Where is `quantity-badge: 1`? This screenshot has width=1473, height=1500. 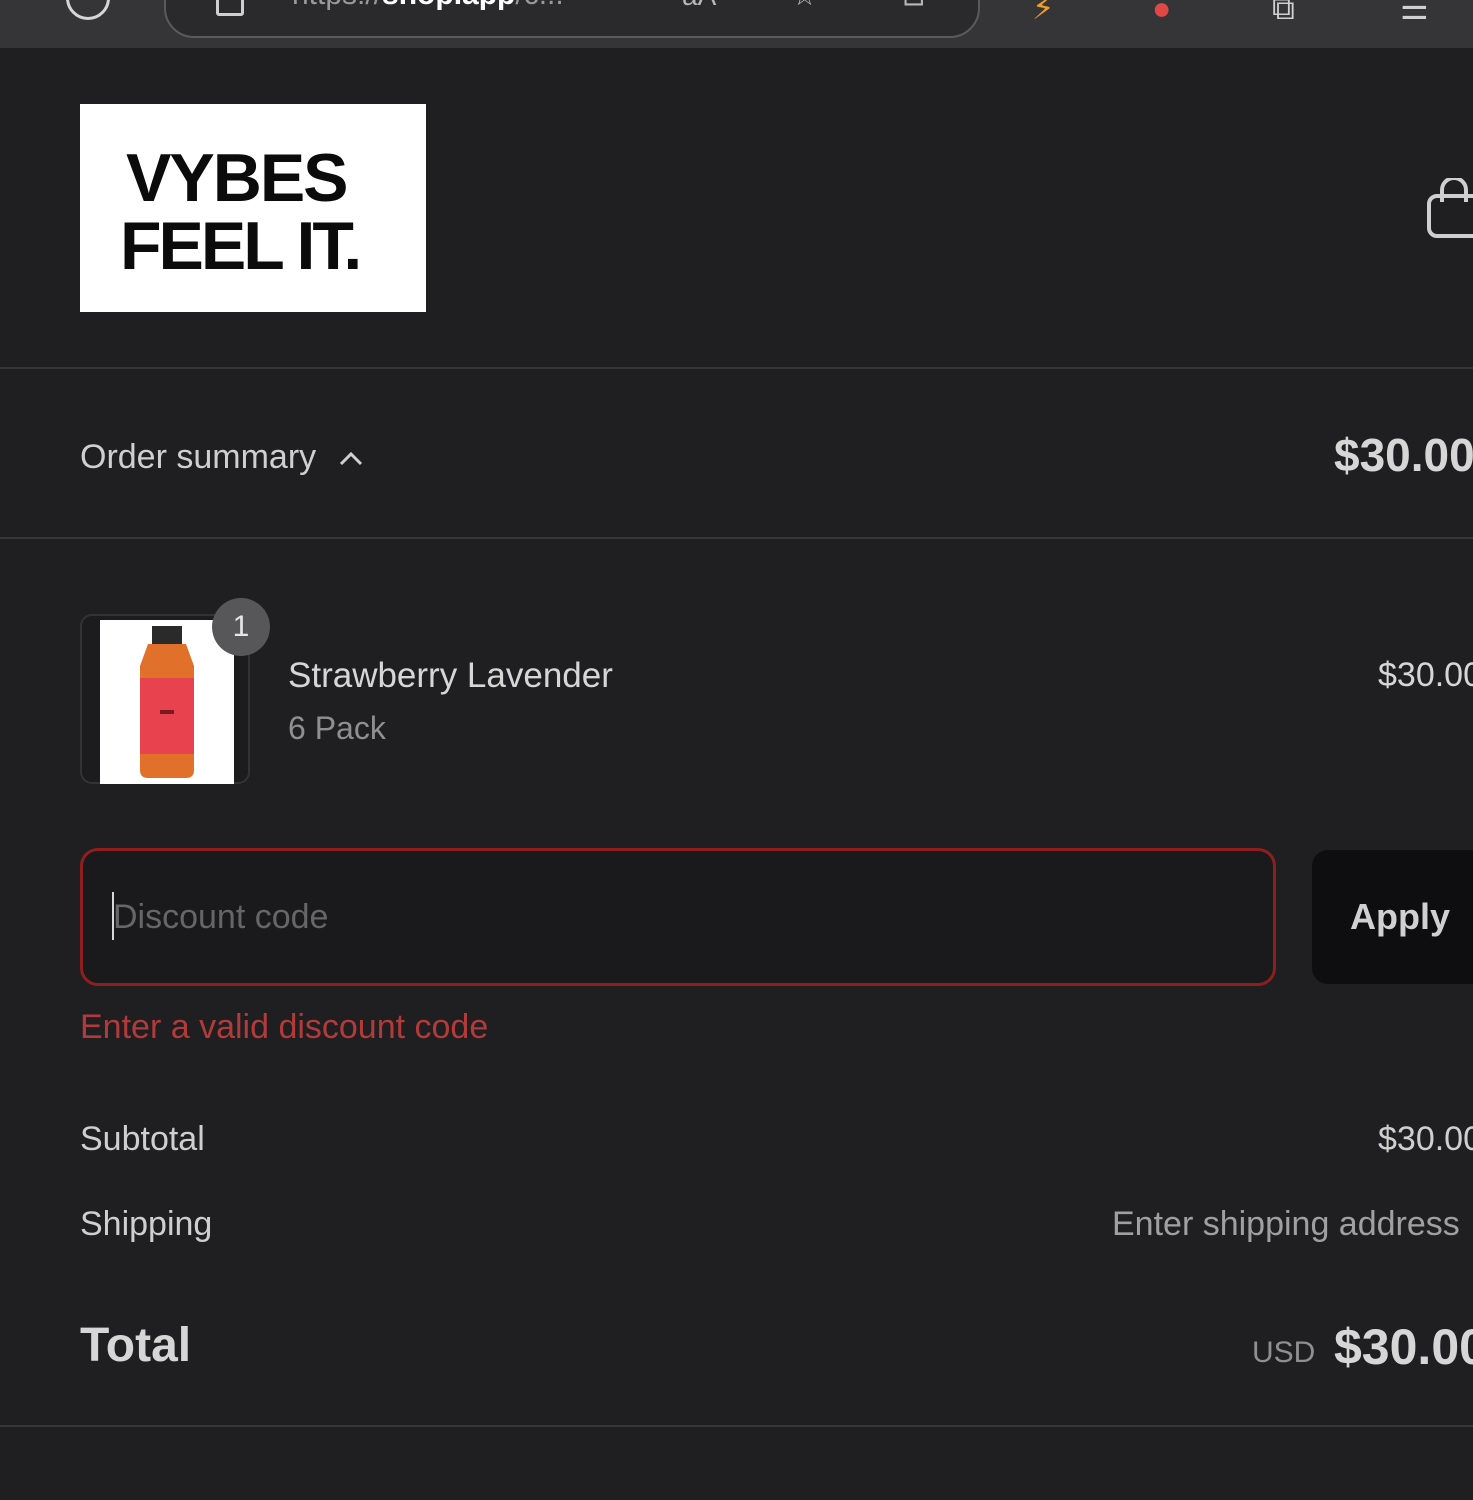
quantity-badge: 1 is located at coordinates (241, 627).